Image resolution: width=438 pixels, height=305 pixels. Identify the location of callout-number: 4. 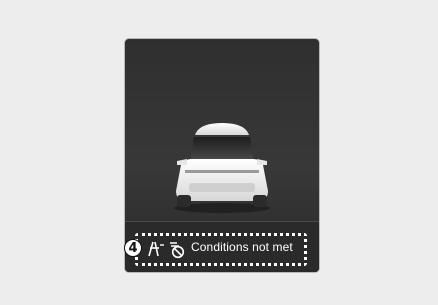
(133, 248).